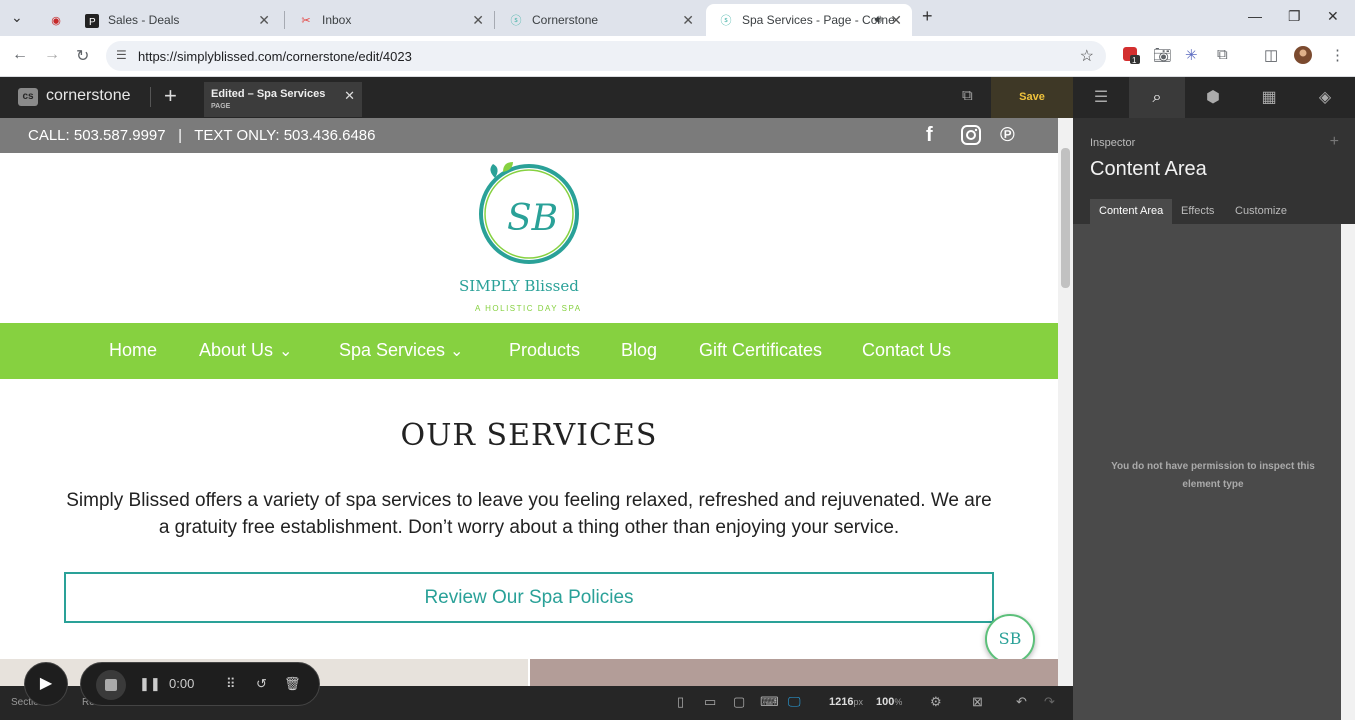  What do you see at coordinates (46, 684) in the screenshot?
I see `recorder-camera-button: ▶︎` at bounding box center [46, 684].